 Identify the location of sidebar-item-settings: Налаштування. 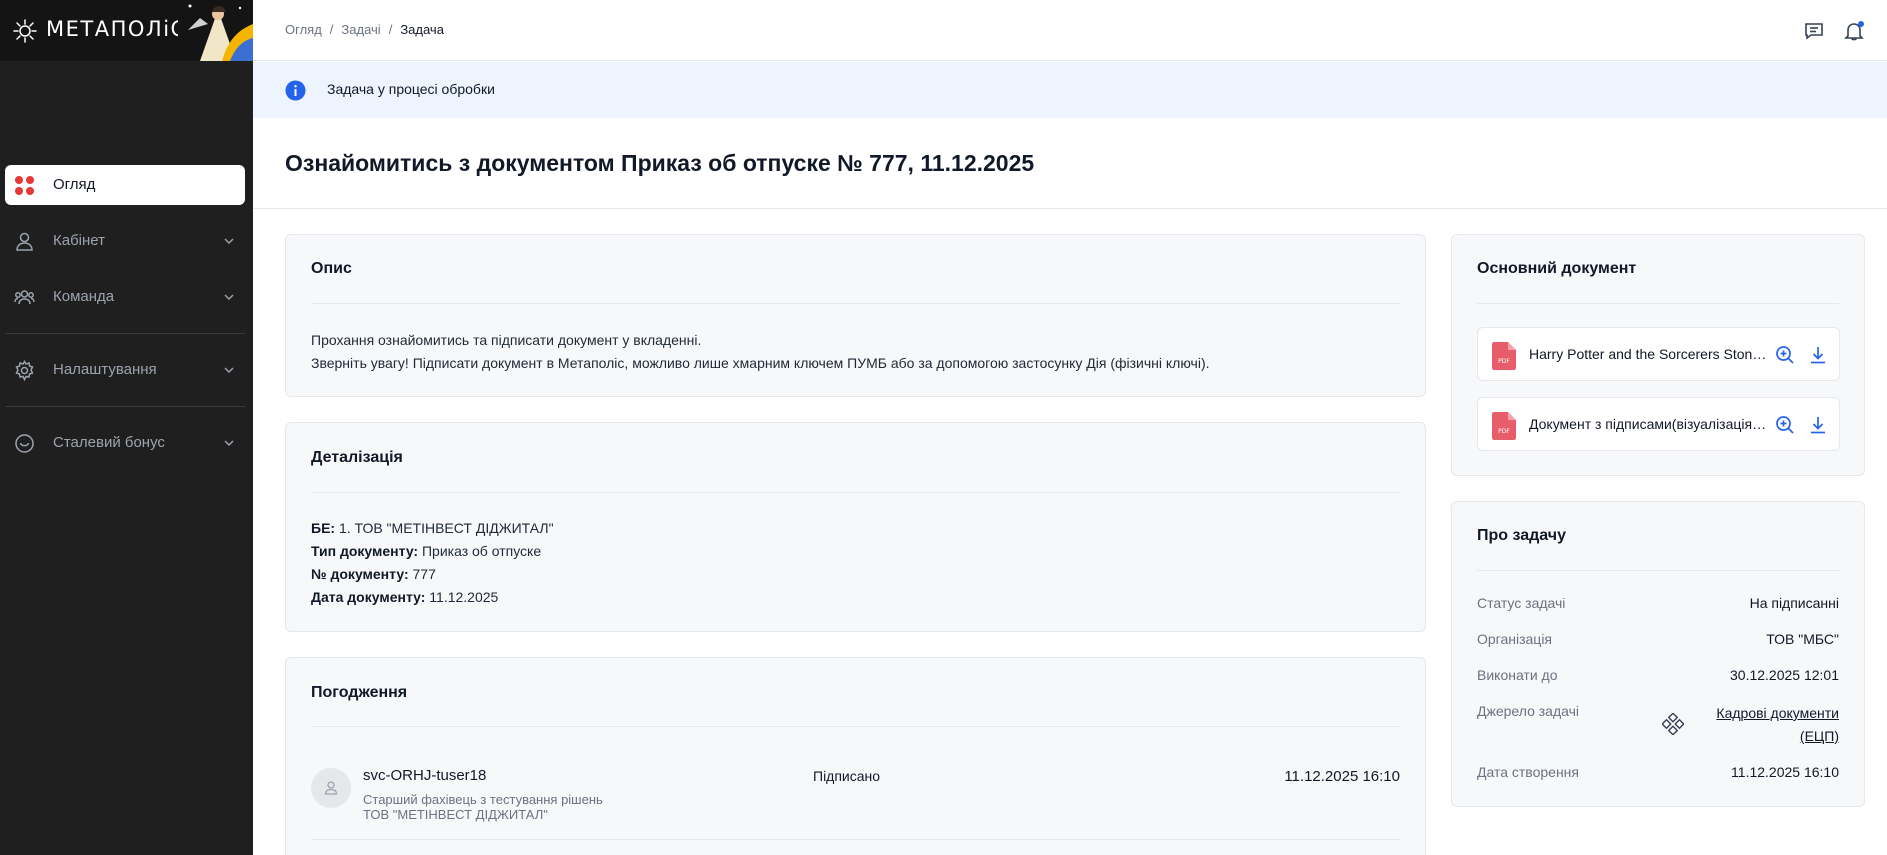
(125, 370).